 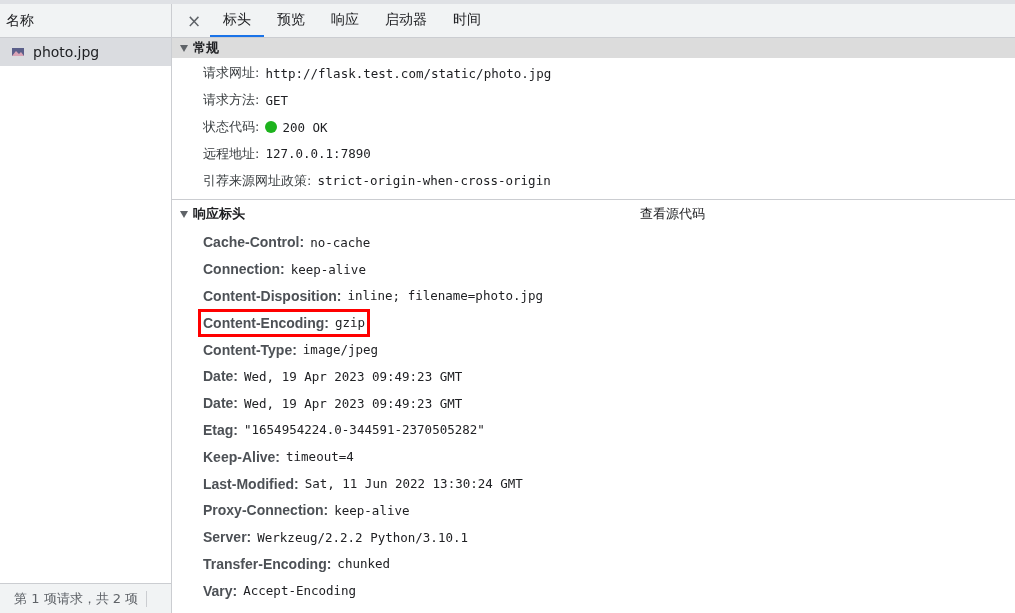 What do you see at coordinates (199, 48) in the screenshot?
I see `section-toggle: 常规` at bounding box center [199, 48].